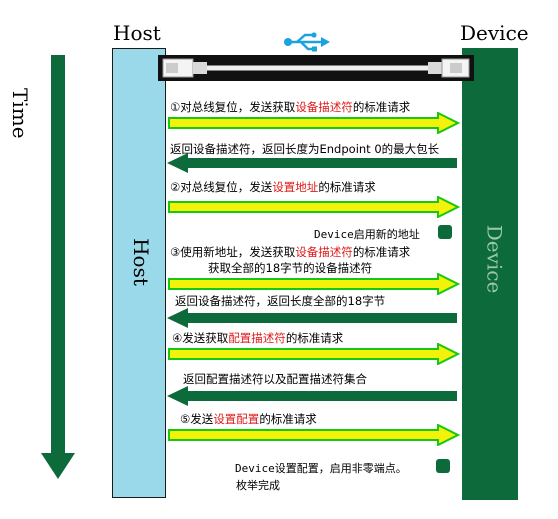  What do you see at coordinates (494, 33) in the screenshot?
I see `device-header: Device` at bounding box center [494, 33].